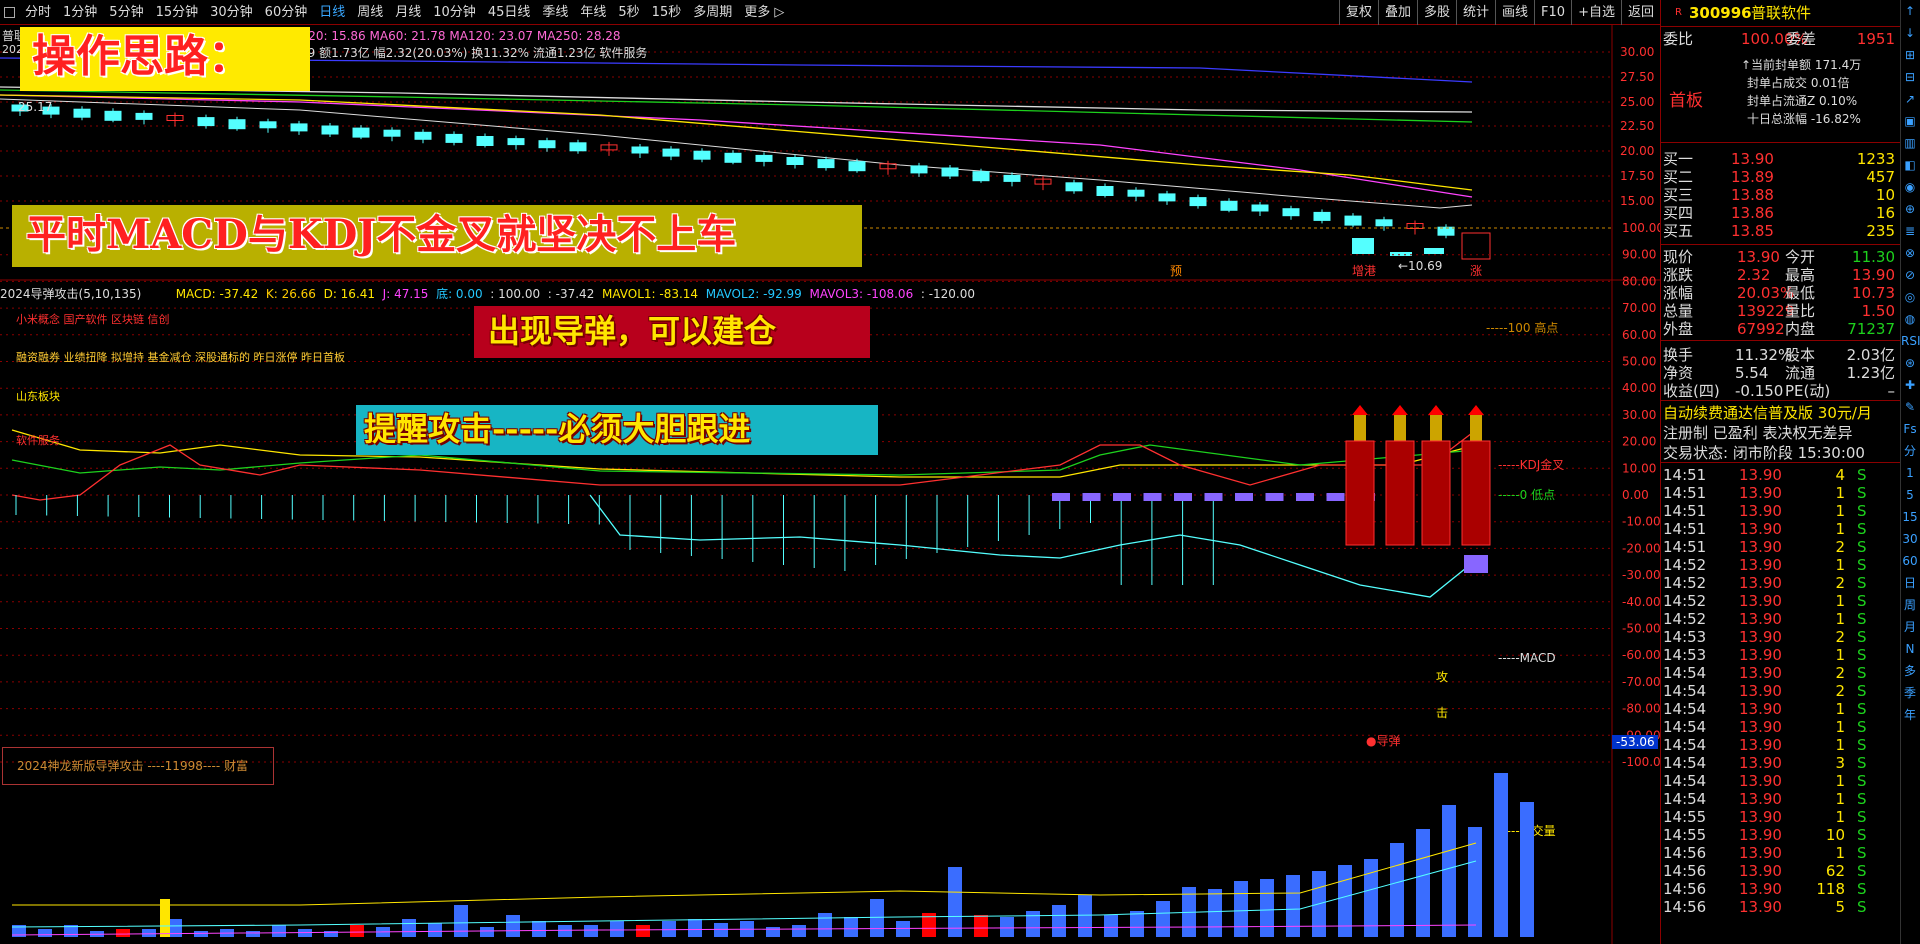 The image size is (1920, 944). What do you see at coordinates (286, 12) in the screenshot?
I see `period-tab: 60分钟` at bounding box center [286, 12].